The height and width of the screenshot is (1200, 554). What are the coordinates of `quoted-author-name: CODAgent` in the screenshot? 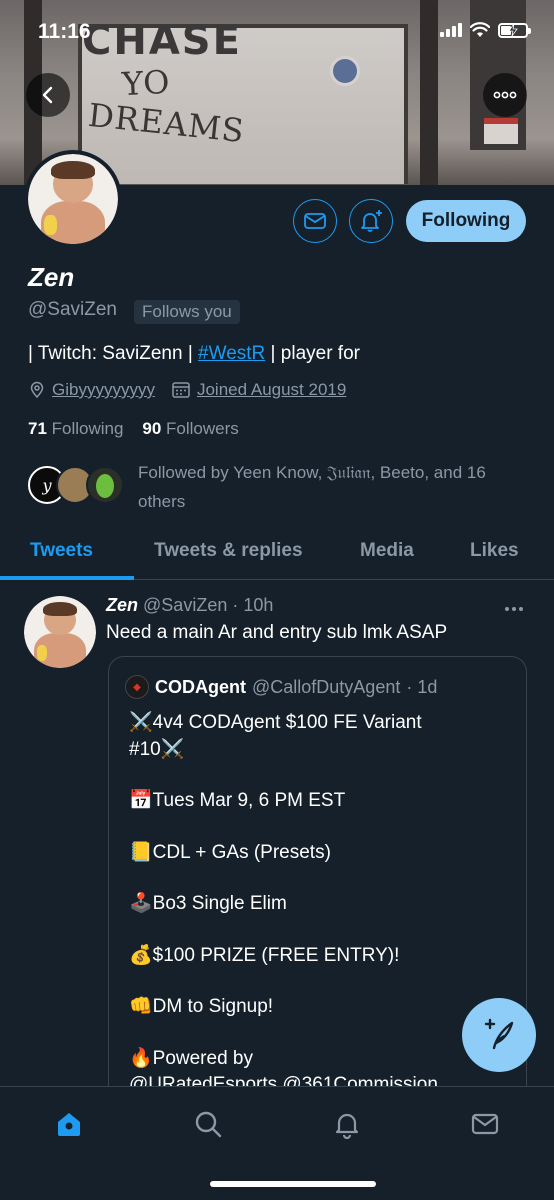 It's located at (200, 686).